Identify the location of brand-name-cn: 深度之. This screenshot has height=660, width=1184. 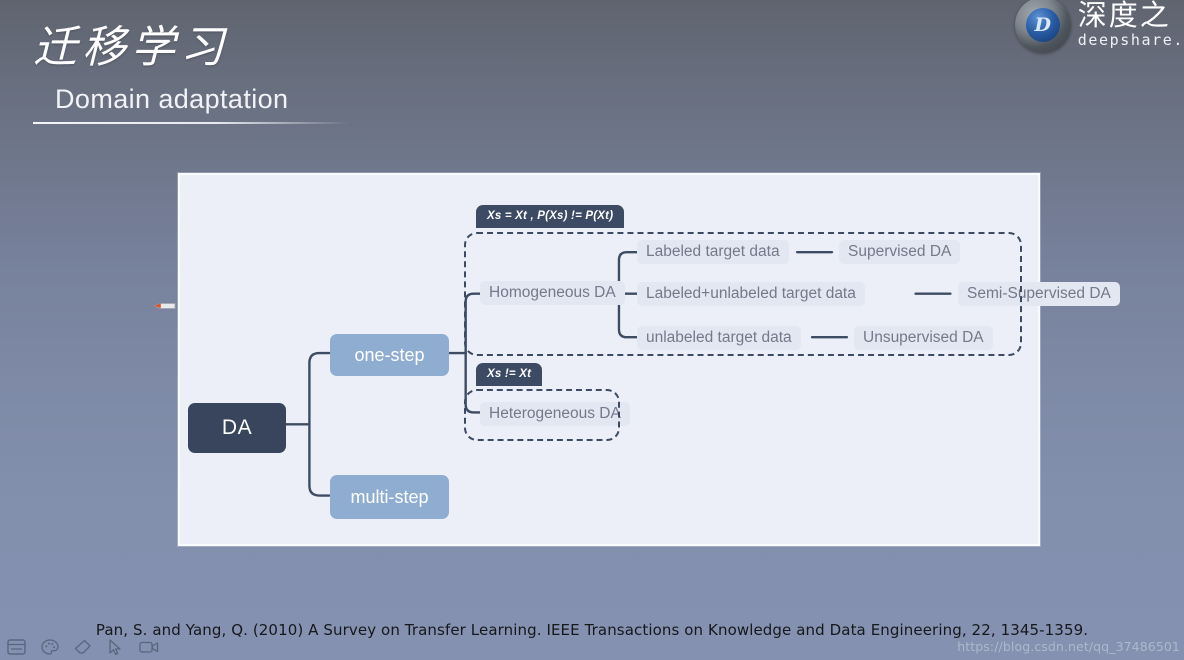
(1124, 16).